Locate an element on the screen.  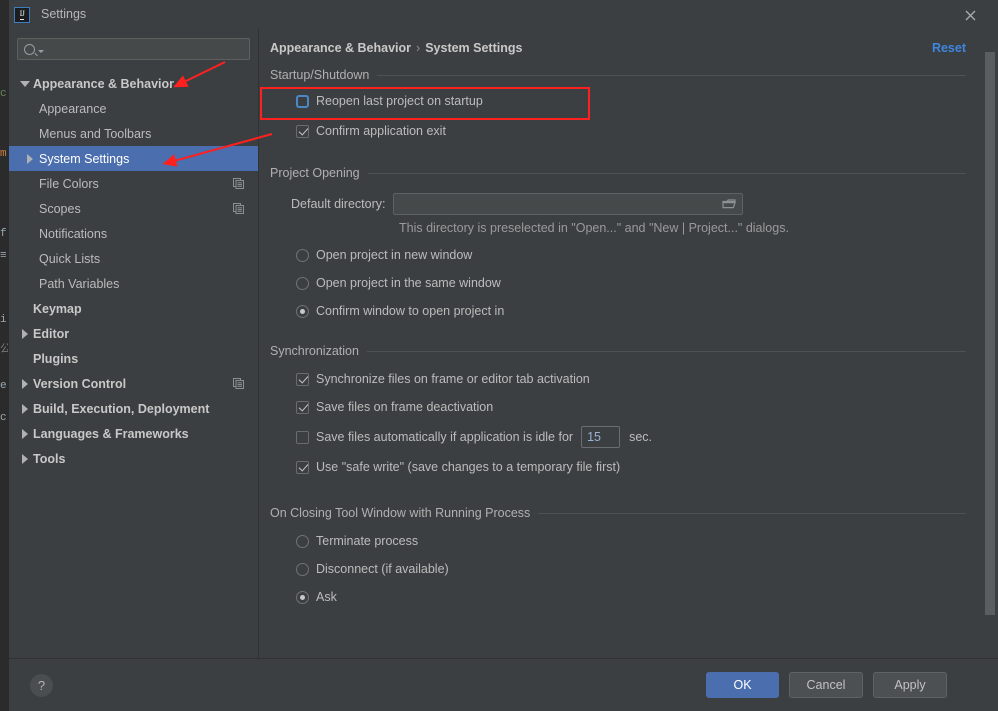
radio-ask is located at coordinates (302, 597).